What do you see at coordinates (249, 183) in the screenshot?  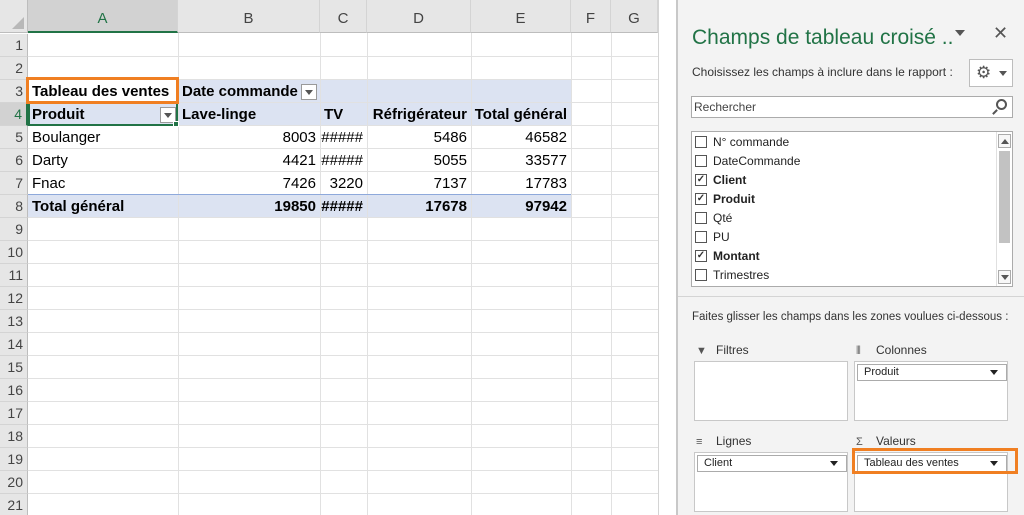 I see `pivot-value-cell: 7426` at bounding box center [249, 183].